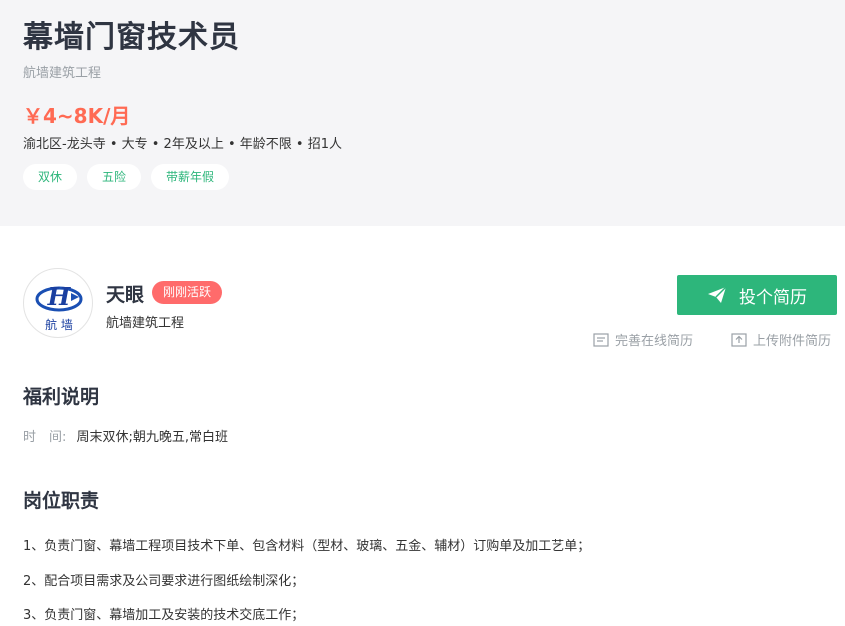 This screenshot has width=845, height=626. I want to click on upload-resume-link: 上传附件简历, so click(781, 339).